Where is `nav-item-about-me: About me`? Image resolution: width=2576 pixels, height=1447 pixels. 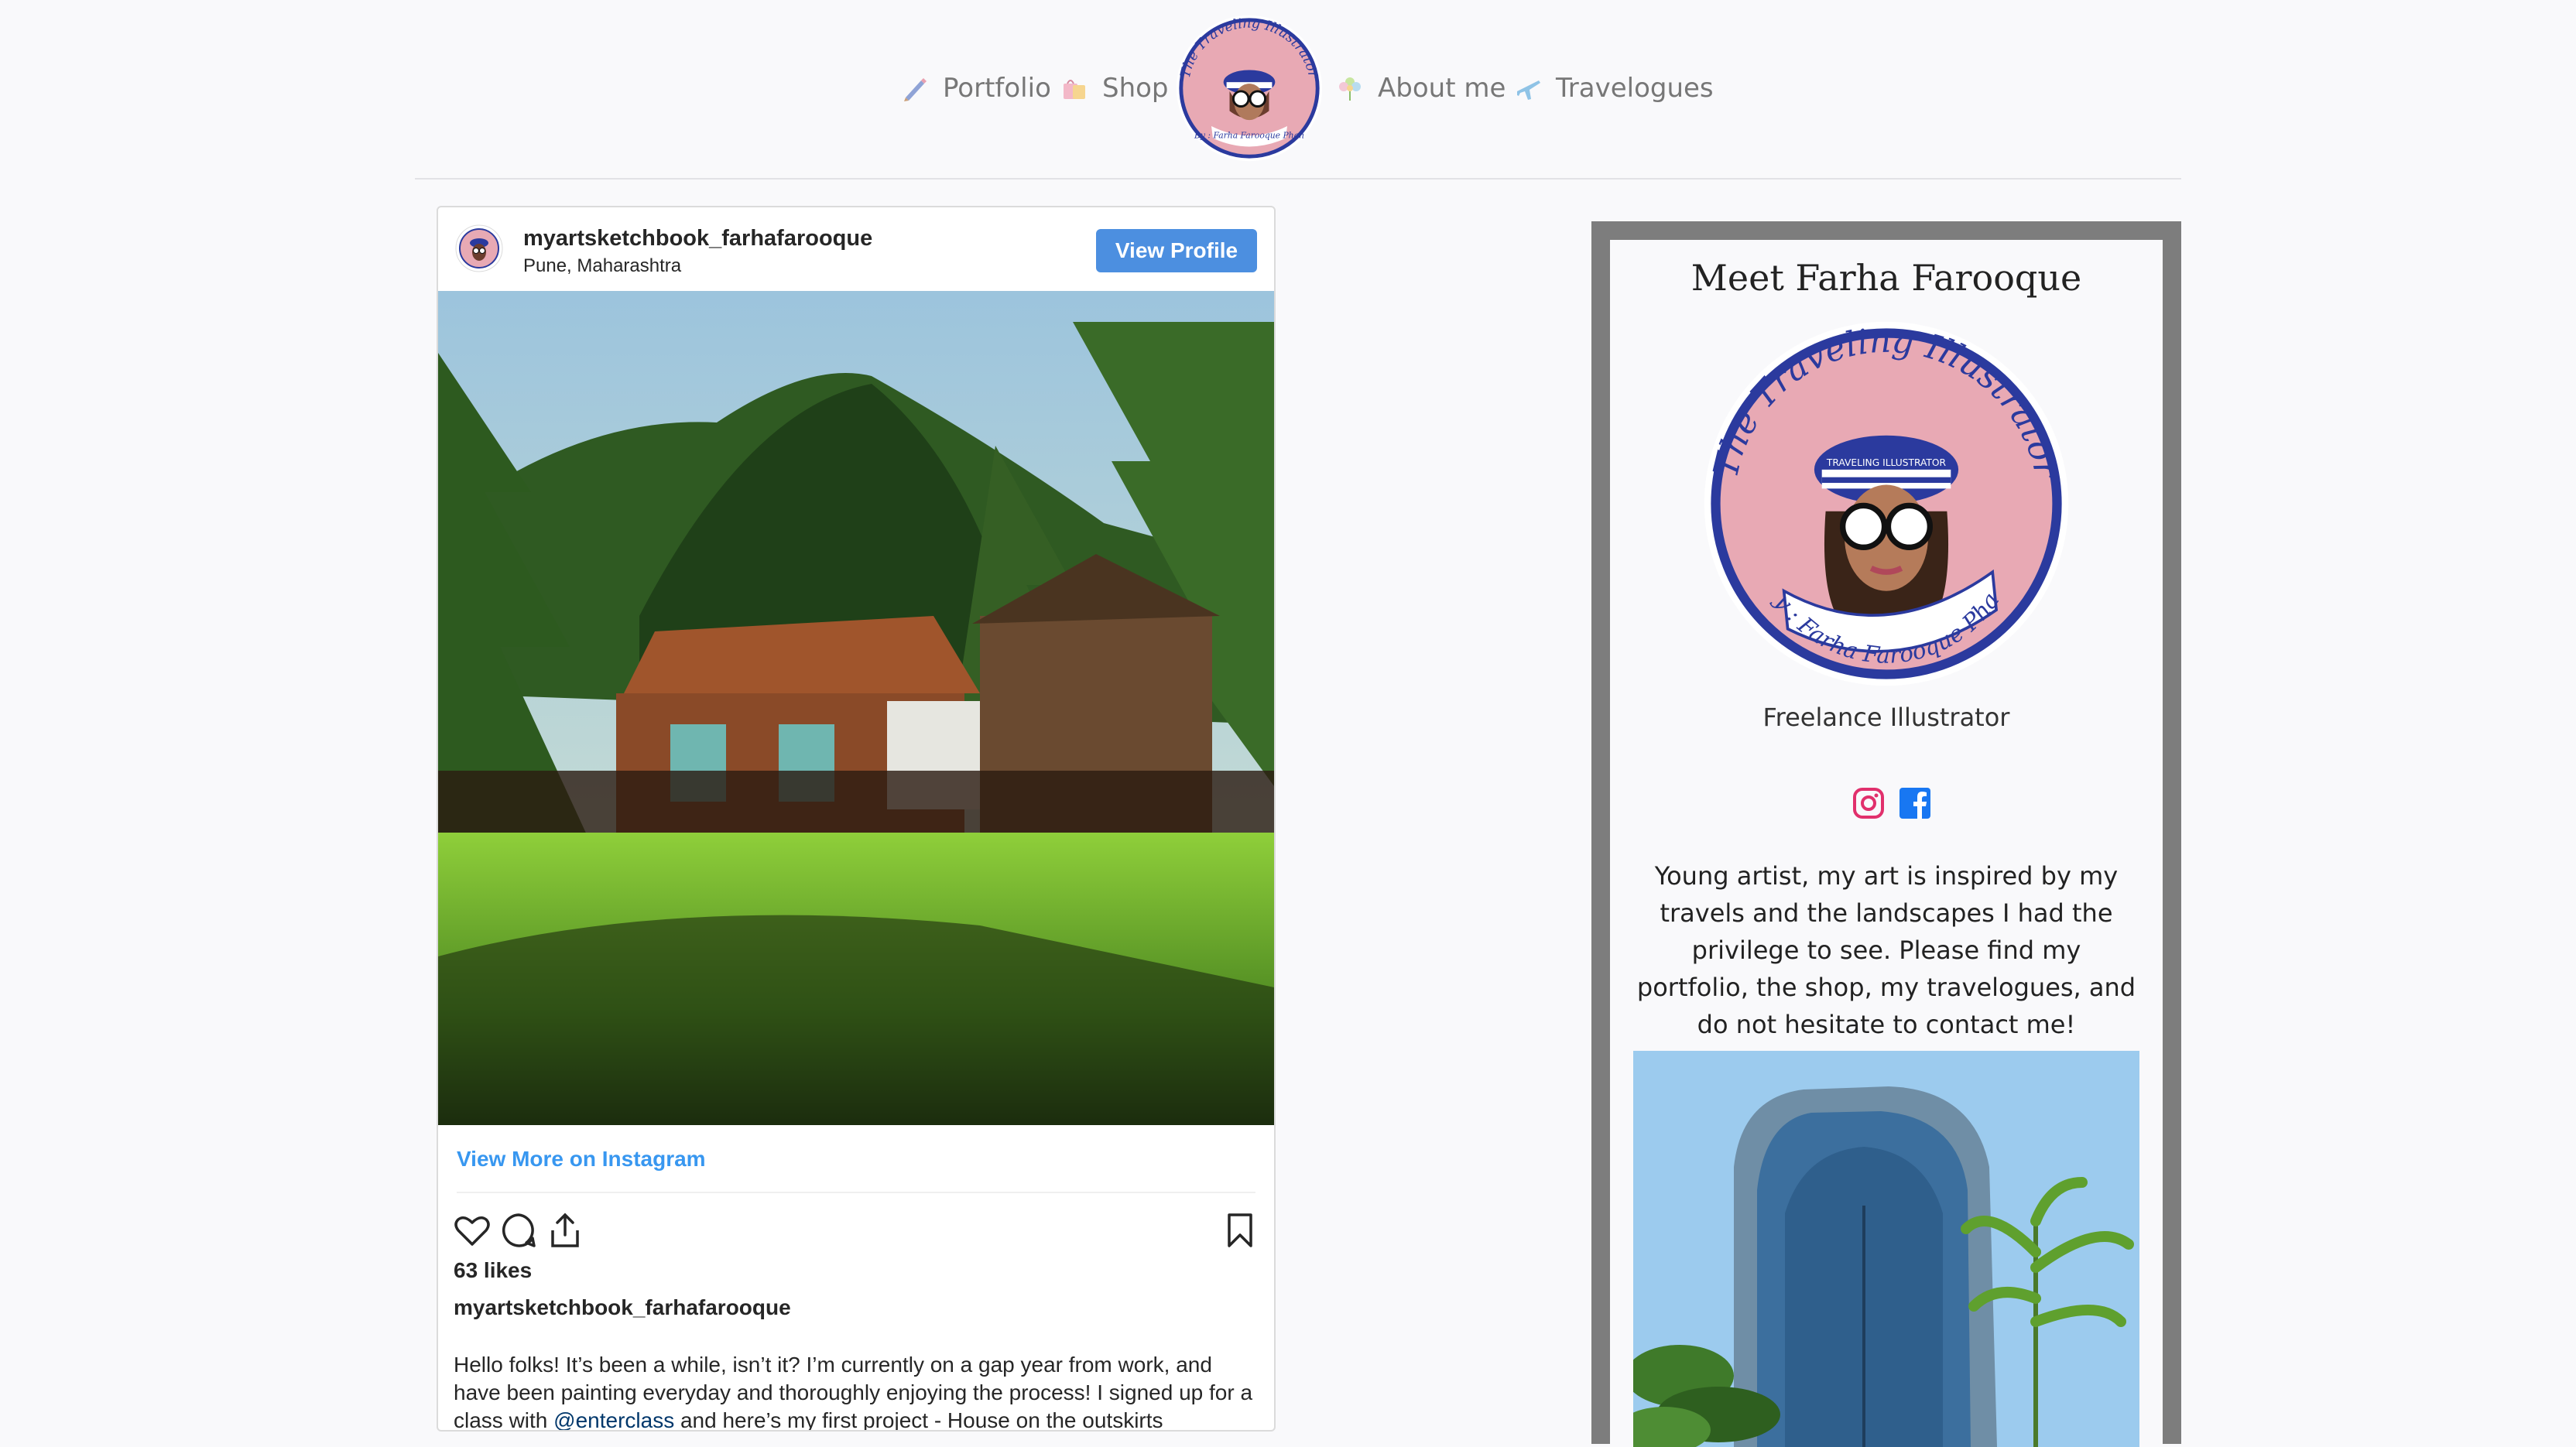 nav-item-about-me: About me is located at coordinates (1421, 88).